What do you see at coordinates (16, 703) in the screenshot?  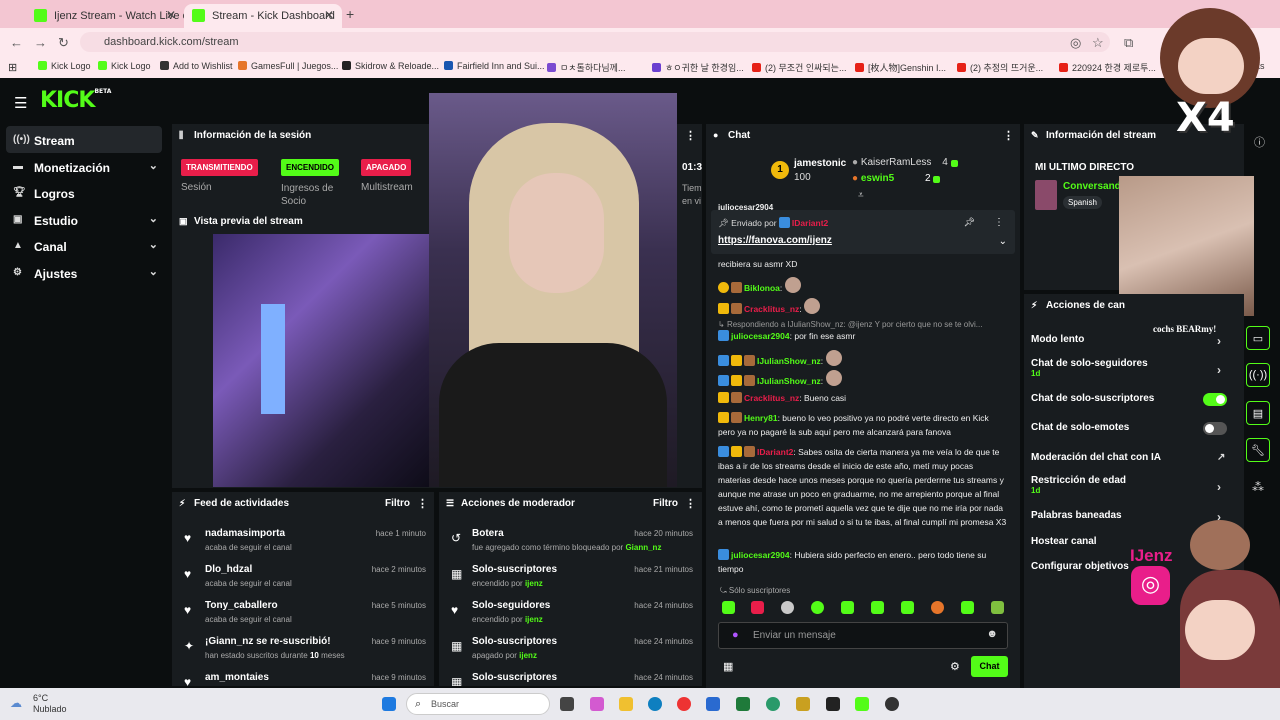 I see `cloud-icon: ☁` at bounding box center [16, 703].